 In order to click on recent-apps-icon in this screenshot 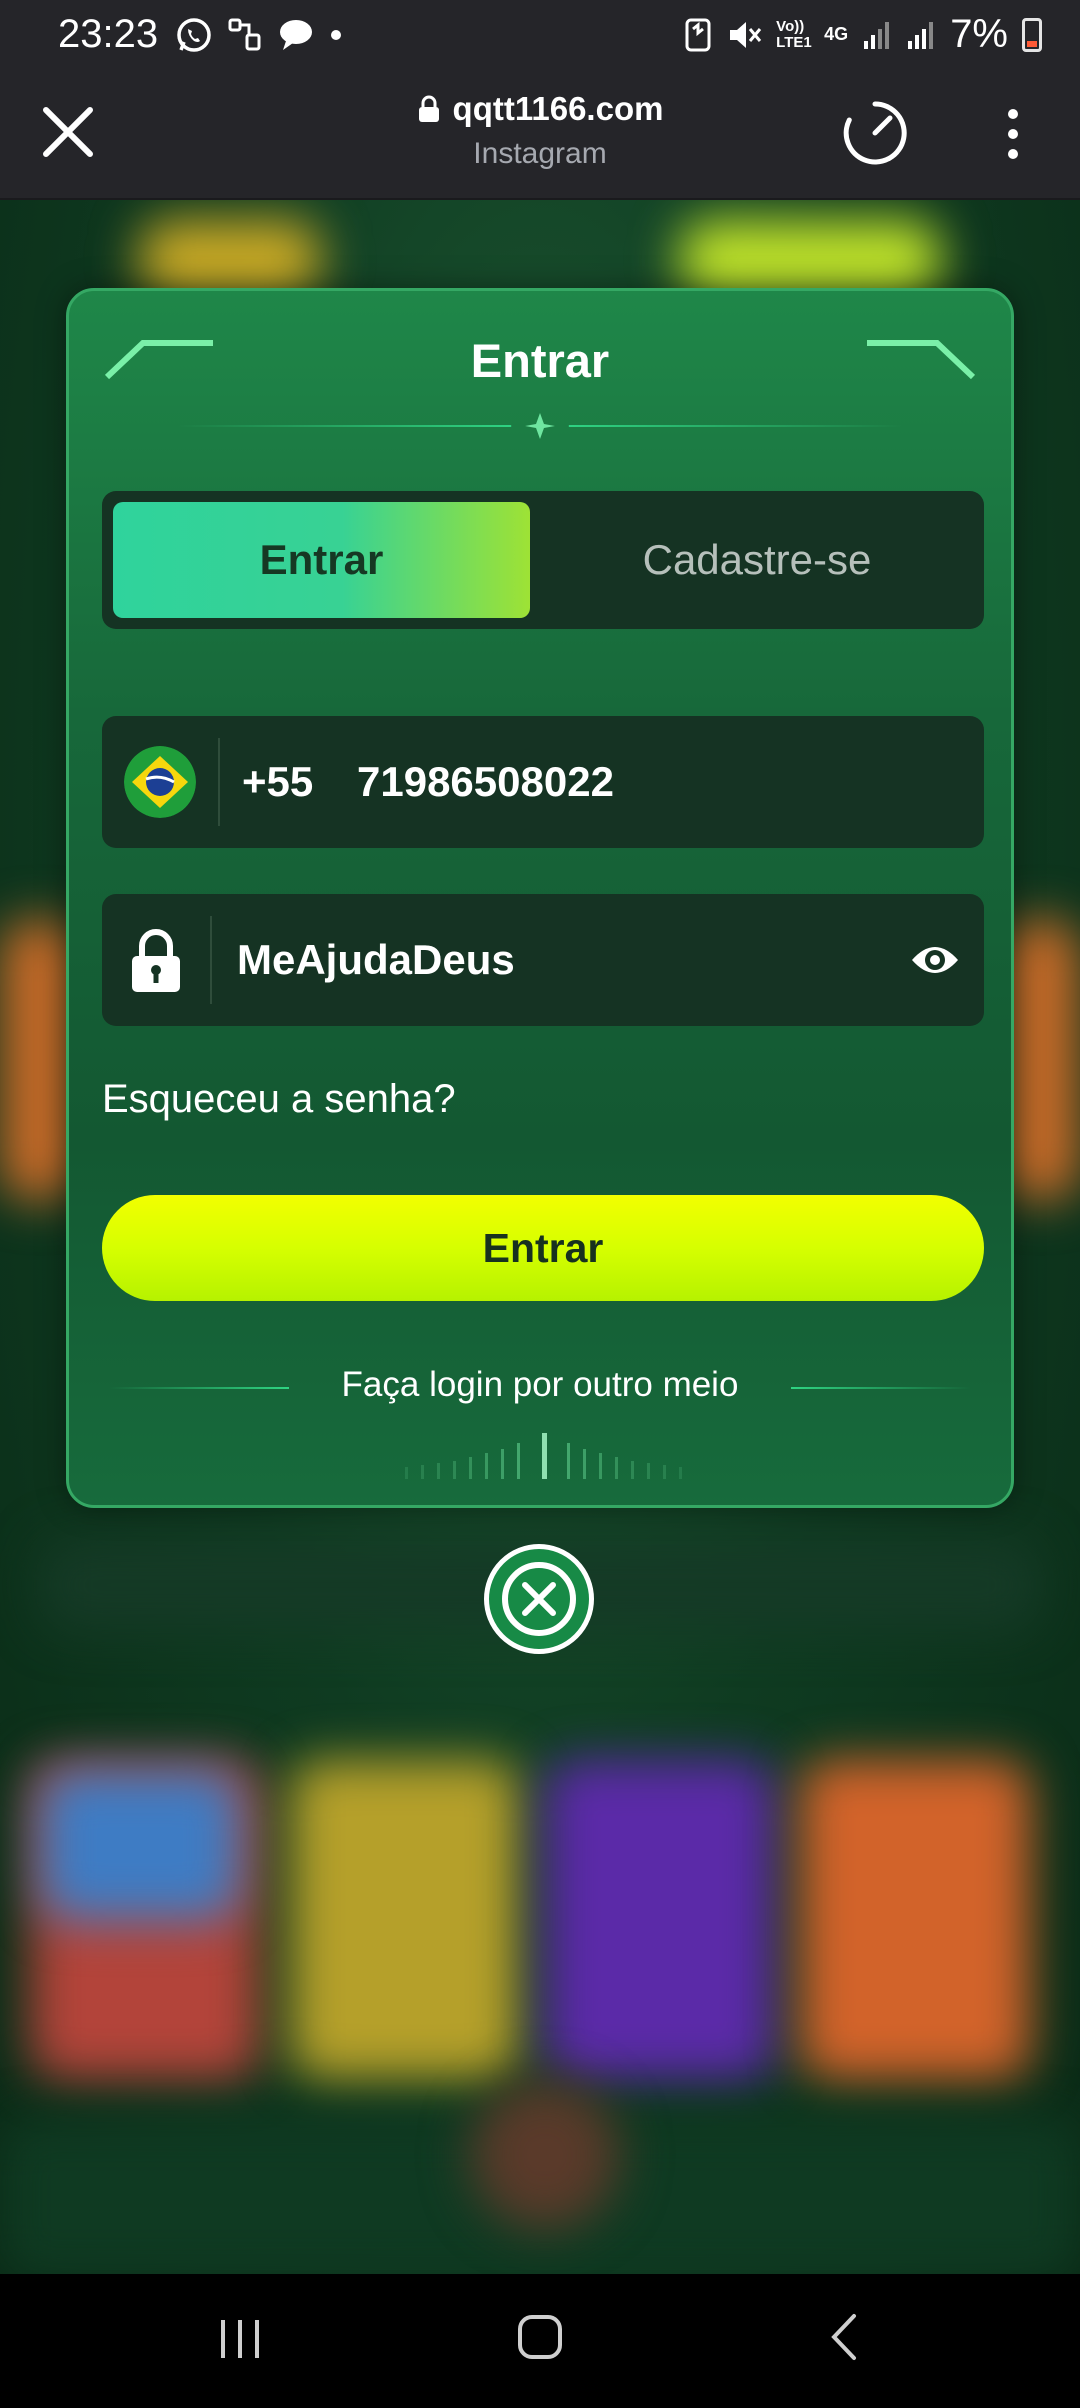, I will do `click(240, 2339)`.